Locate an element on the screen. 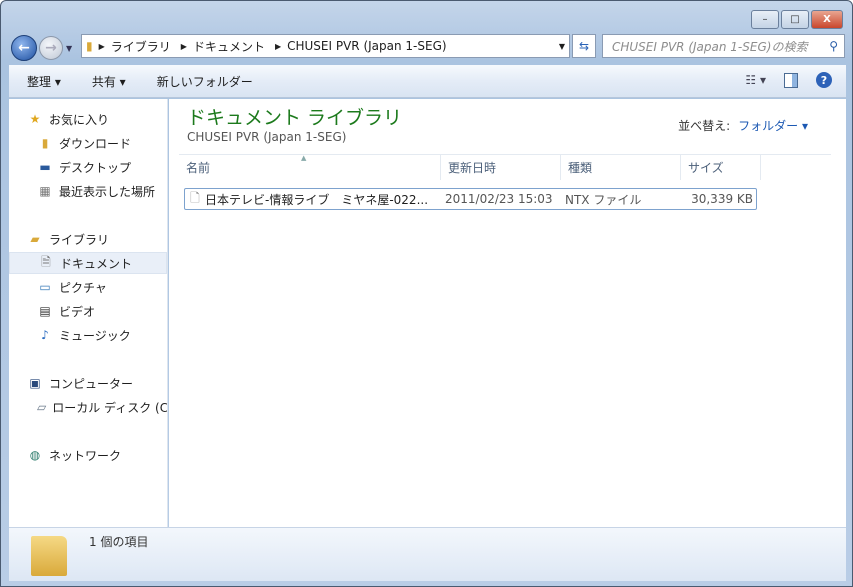 Image resolution: width=853 pixels, height=587 pixels. sidebar-item-label: お気に入り is located at coordinates (79, 119).